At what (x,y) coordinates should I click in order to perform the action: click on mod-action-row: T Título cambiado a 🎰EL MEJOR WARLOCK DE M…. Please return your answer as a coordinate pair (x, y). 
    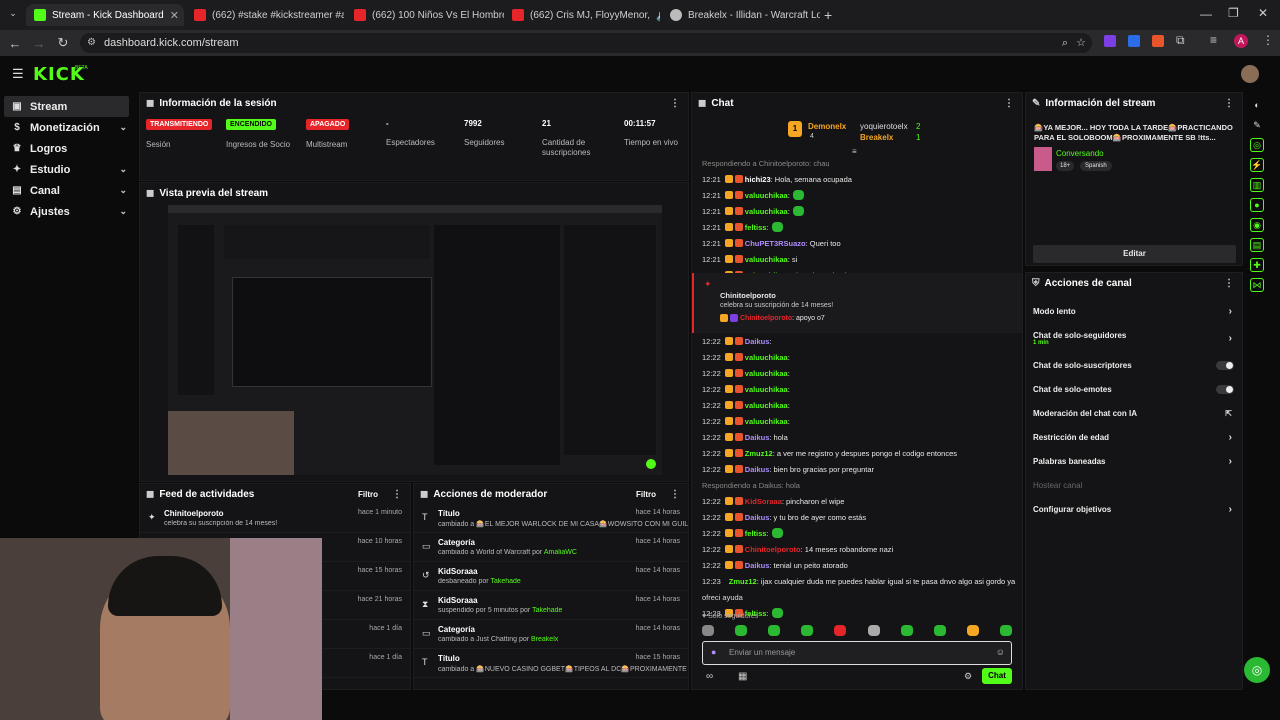
    Looking at the image, I should click on (551, 518).